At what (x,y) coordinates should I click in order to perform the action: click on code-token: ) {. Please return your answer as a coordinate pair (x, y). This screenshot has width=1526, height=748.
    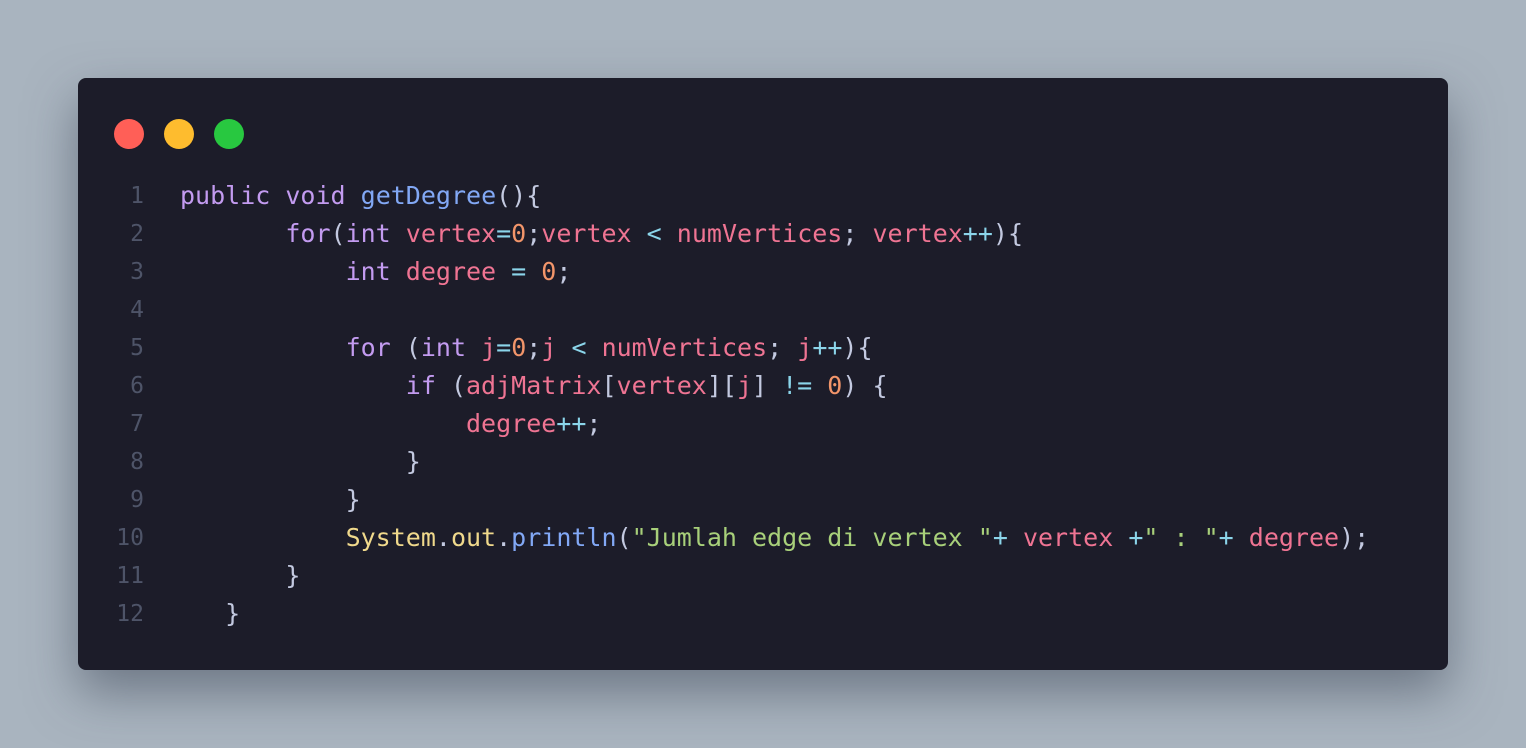
    Looking at the image, I should click on (865, 385).